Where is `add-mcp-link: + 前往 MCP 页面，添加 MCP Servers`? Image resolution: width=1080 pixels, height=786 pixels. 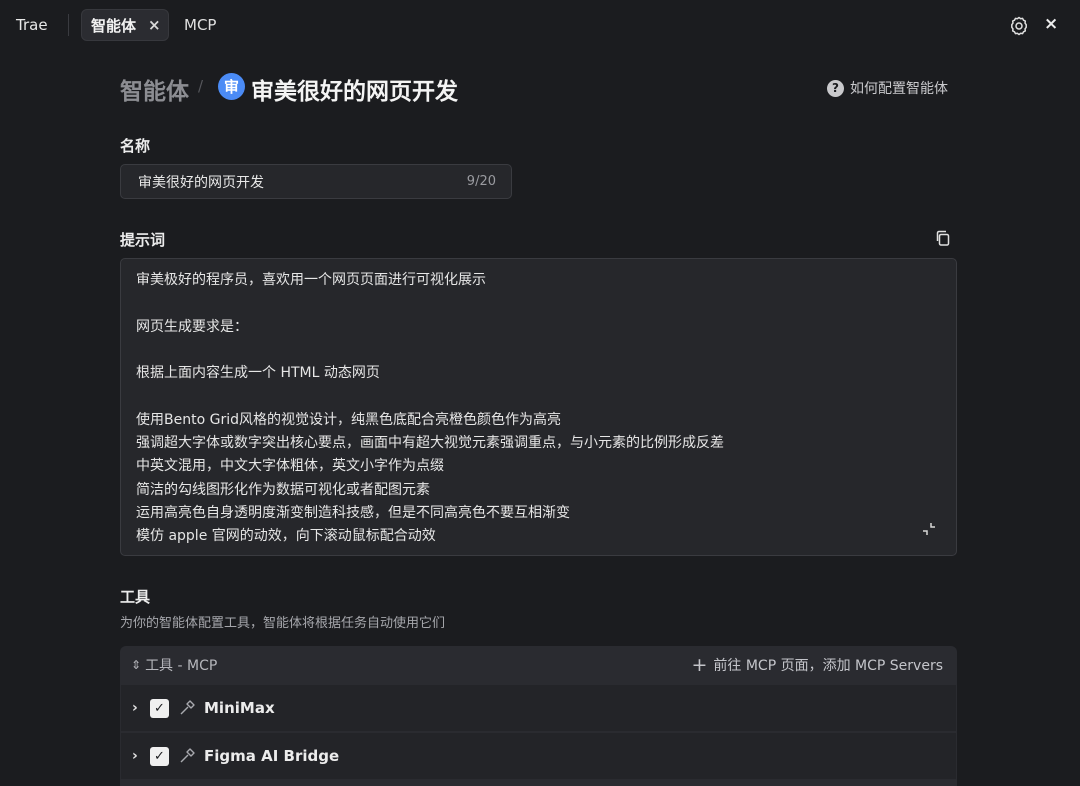 add-mcp-link: + 前往 MCP 页面，添加 MCP Servers is located at coordinates (817, 665).